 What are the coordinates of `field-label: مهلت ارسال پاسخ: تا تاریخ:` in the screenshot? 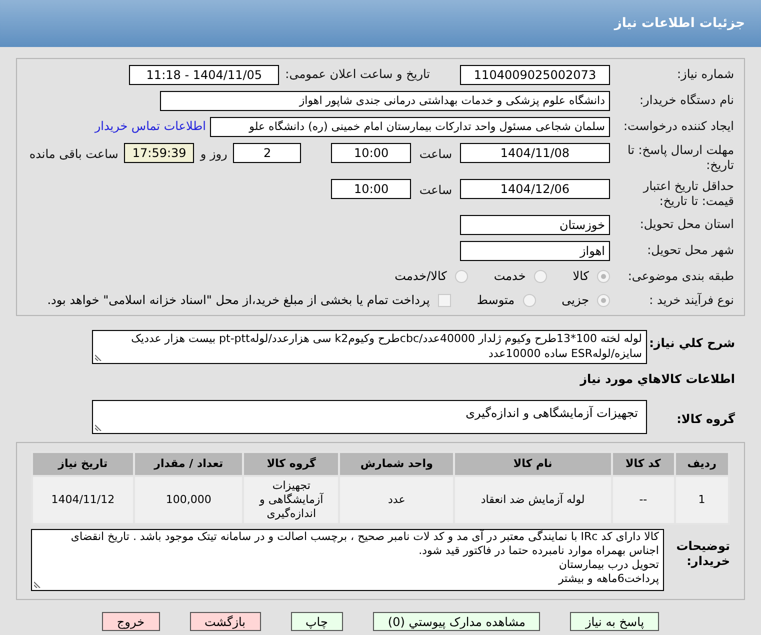 It's located at (680, 158).